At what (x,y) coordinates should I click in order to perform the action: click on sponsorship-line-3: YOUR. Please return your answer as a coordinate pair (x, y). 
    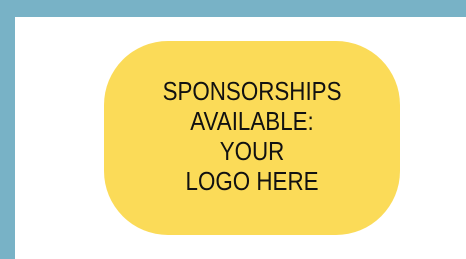
    Looking at the image, I should click on (252, 151).